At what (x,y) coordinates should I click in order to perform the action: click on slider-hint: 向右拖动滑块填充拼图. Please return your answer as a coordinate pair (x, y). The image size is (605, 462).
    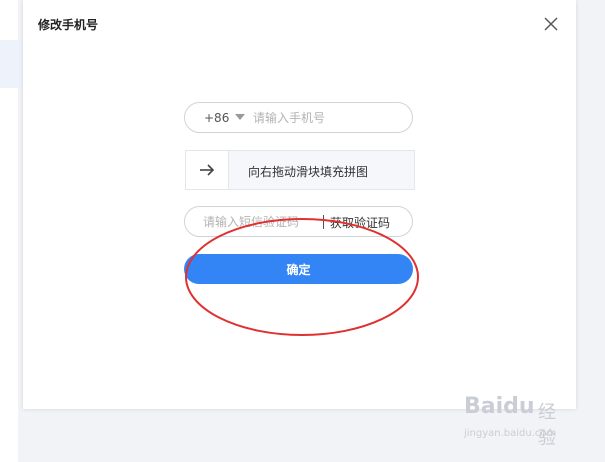
    Looking at the image, I should click on (308, 172).